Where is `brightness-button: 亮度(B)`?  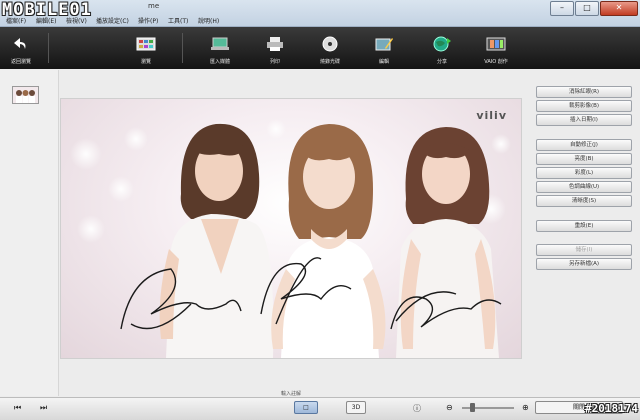 brightness-button: 亮度(B) is located at coordinates (584, 159).